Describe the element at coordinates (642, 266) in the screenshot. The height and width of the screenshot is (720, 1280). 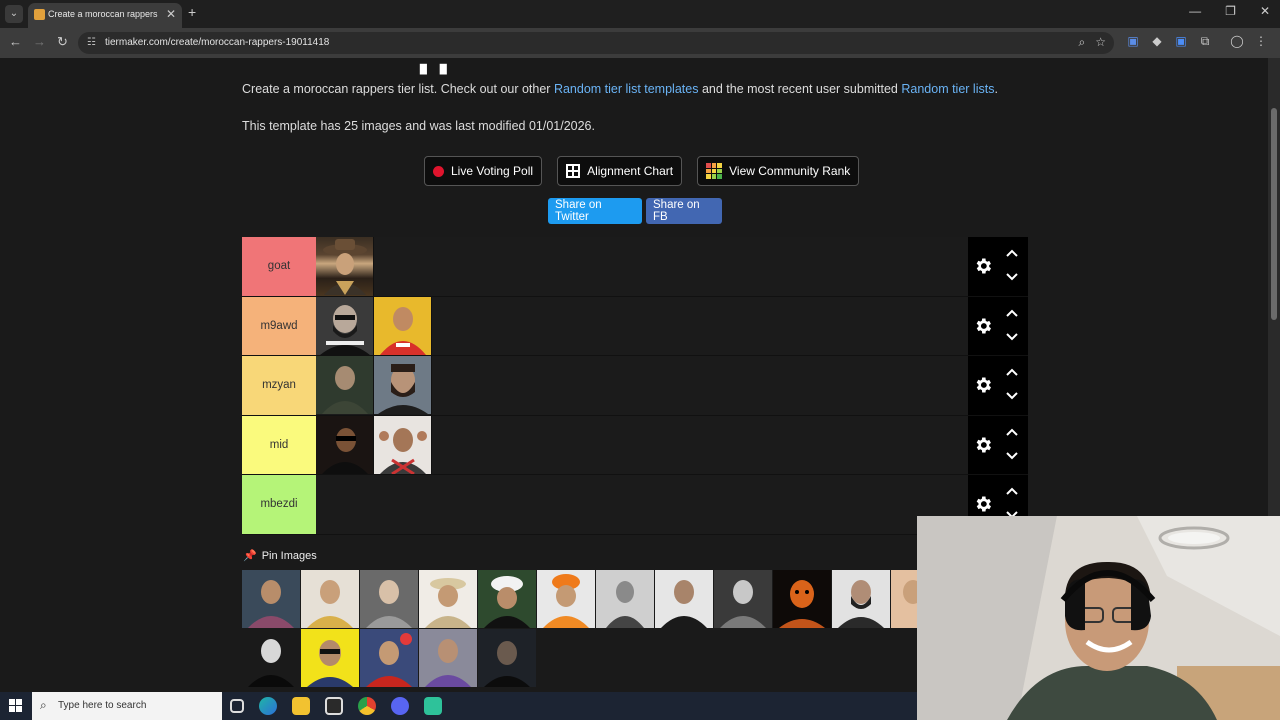
I see `tier-items-goat` at that location.